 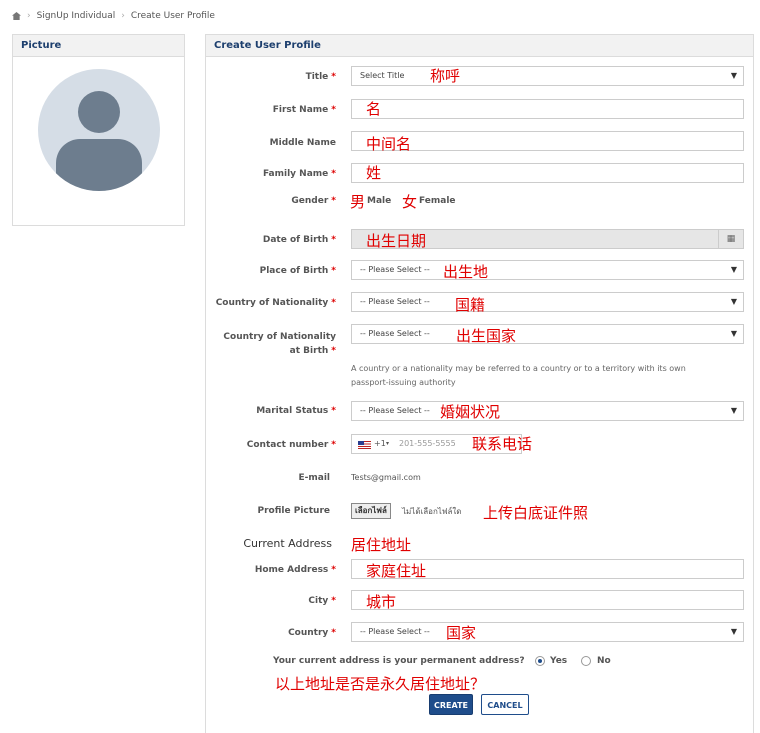 I want to click on marital-label: Marital Status *, so click(x=296, y=411).